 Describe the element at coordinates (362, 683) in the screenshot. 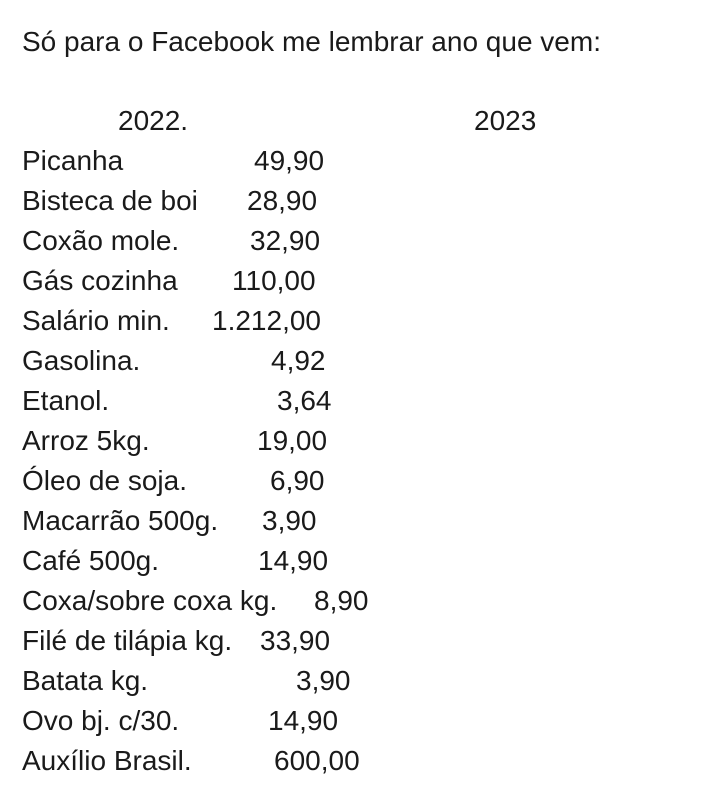

I see `price-row: Batata kg. 3,90` at that location.